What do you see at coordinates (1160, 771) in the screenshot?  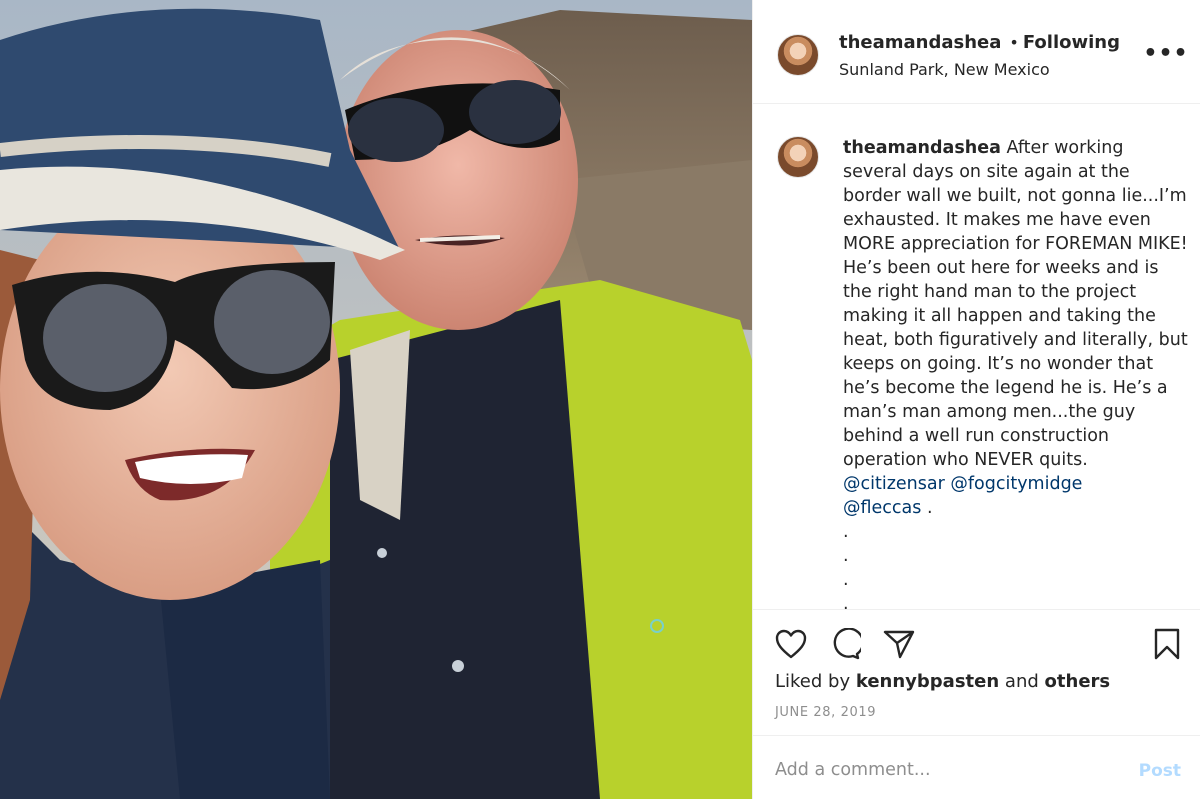 I see `post-comment-button: Post` at bounding box center [1160, 771].